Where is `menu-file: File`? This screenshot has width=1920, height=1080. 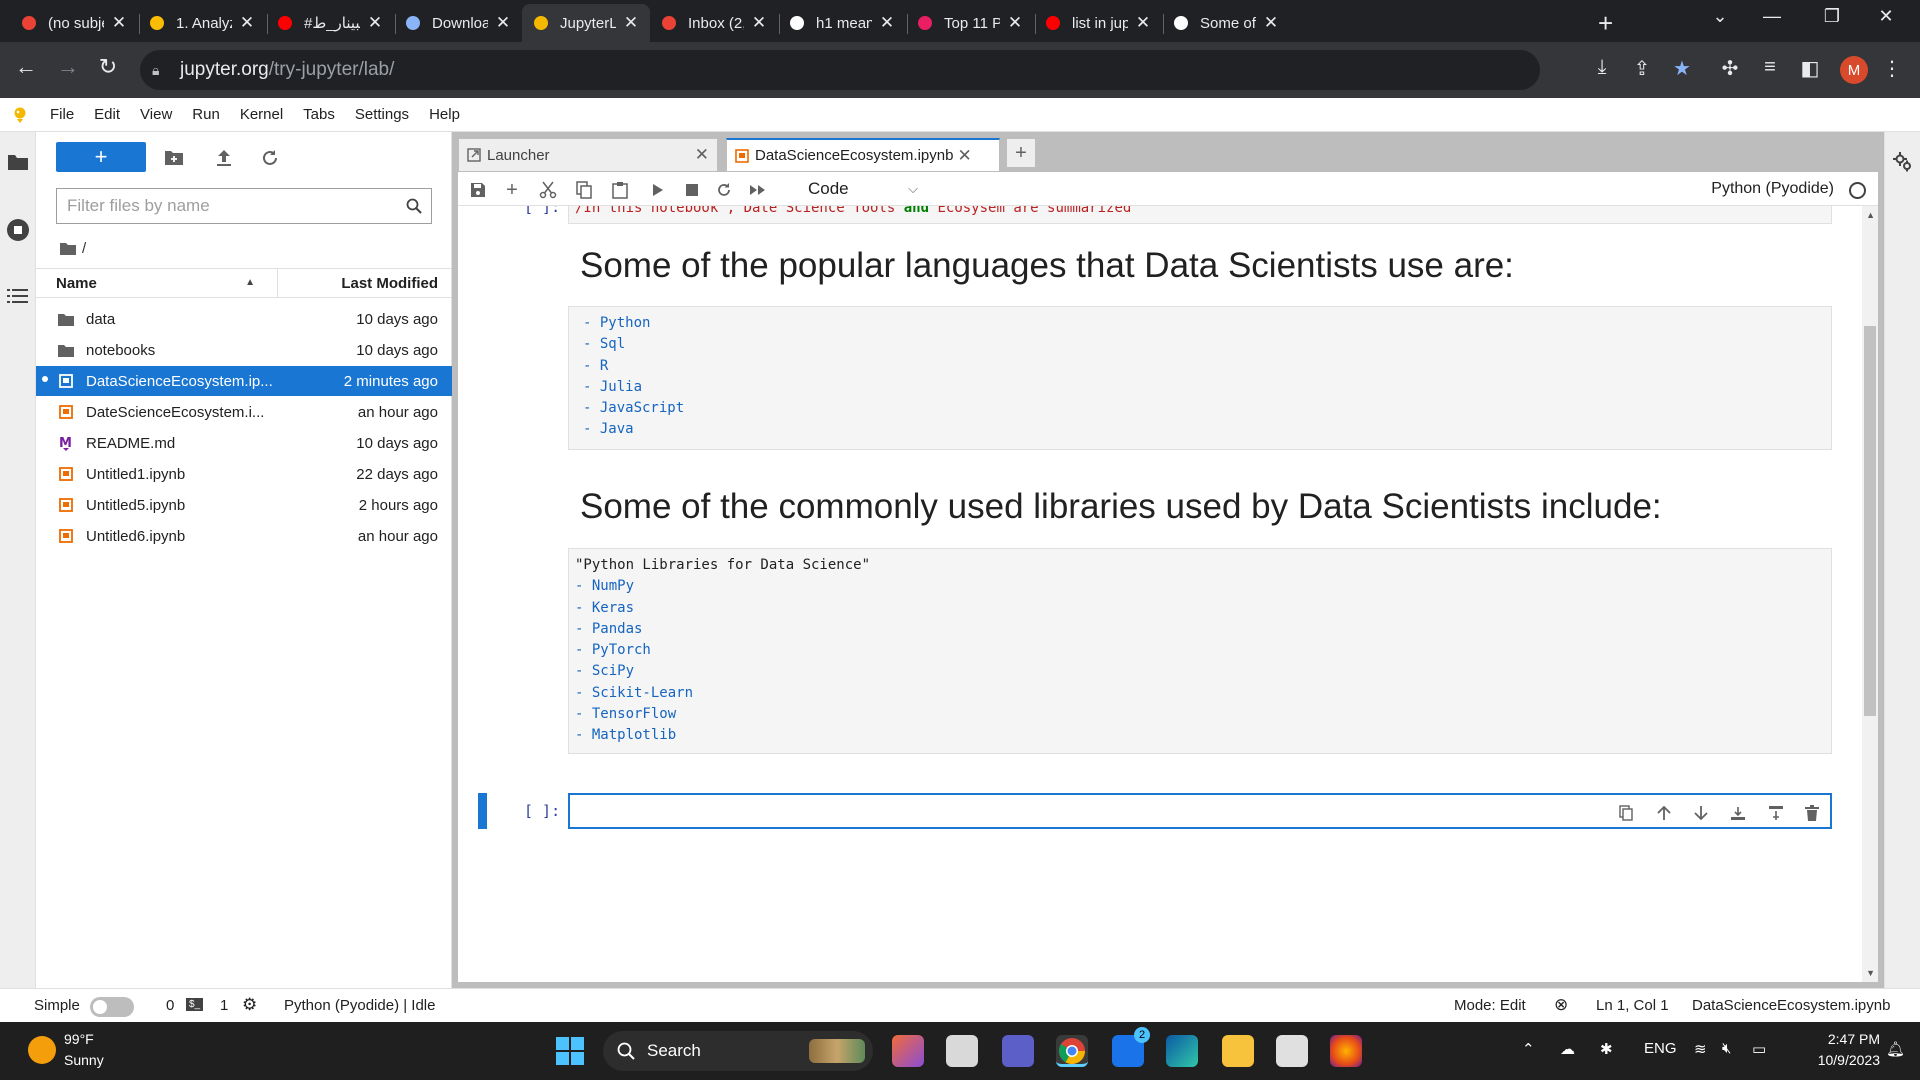 menu-file: File is located at coordinates (62, 114).